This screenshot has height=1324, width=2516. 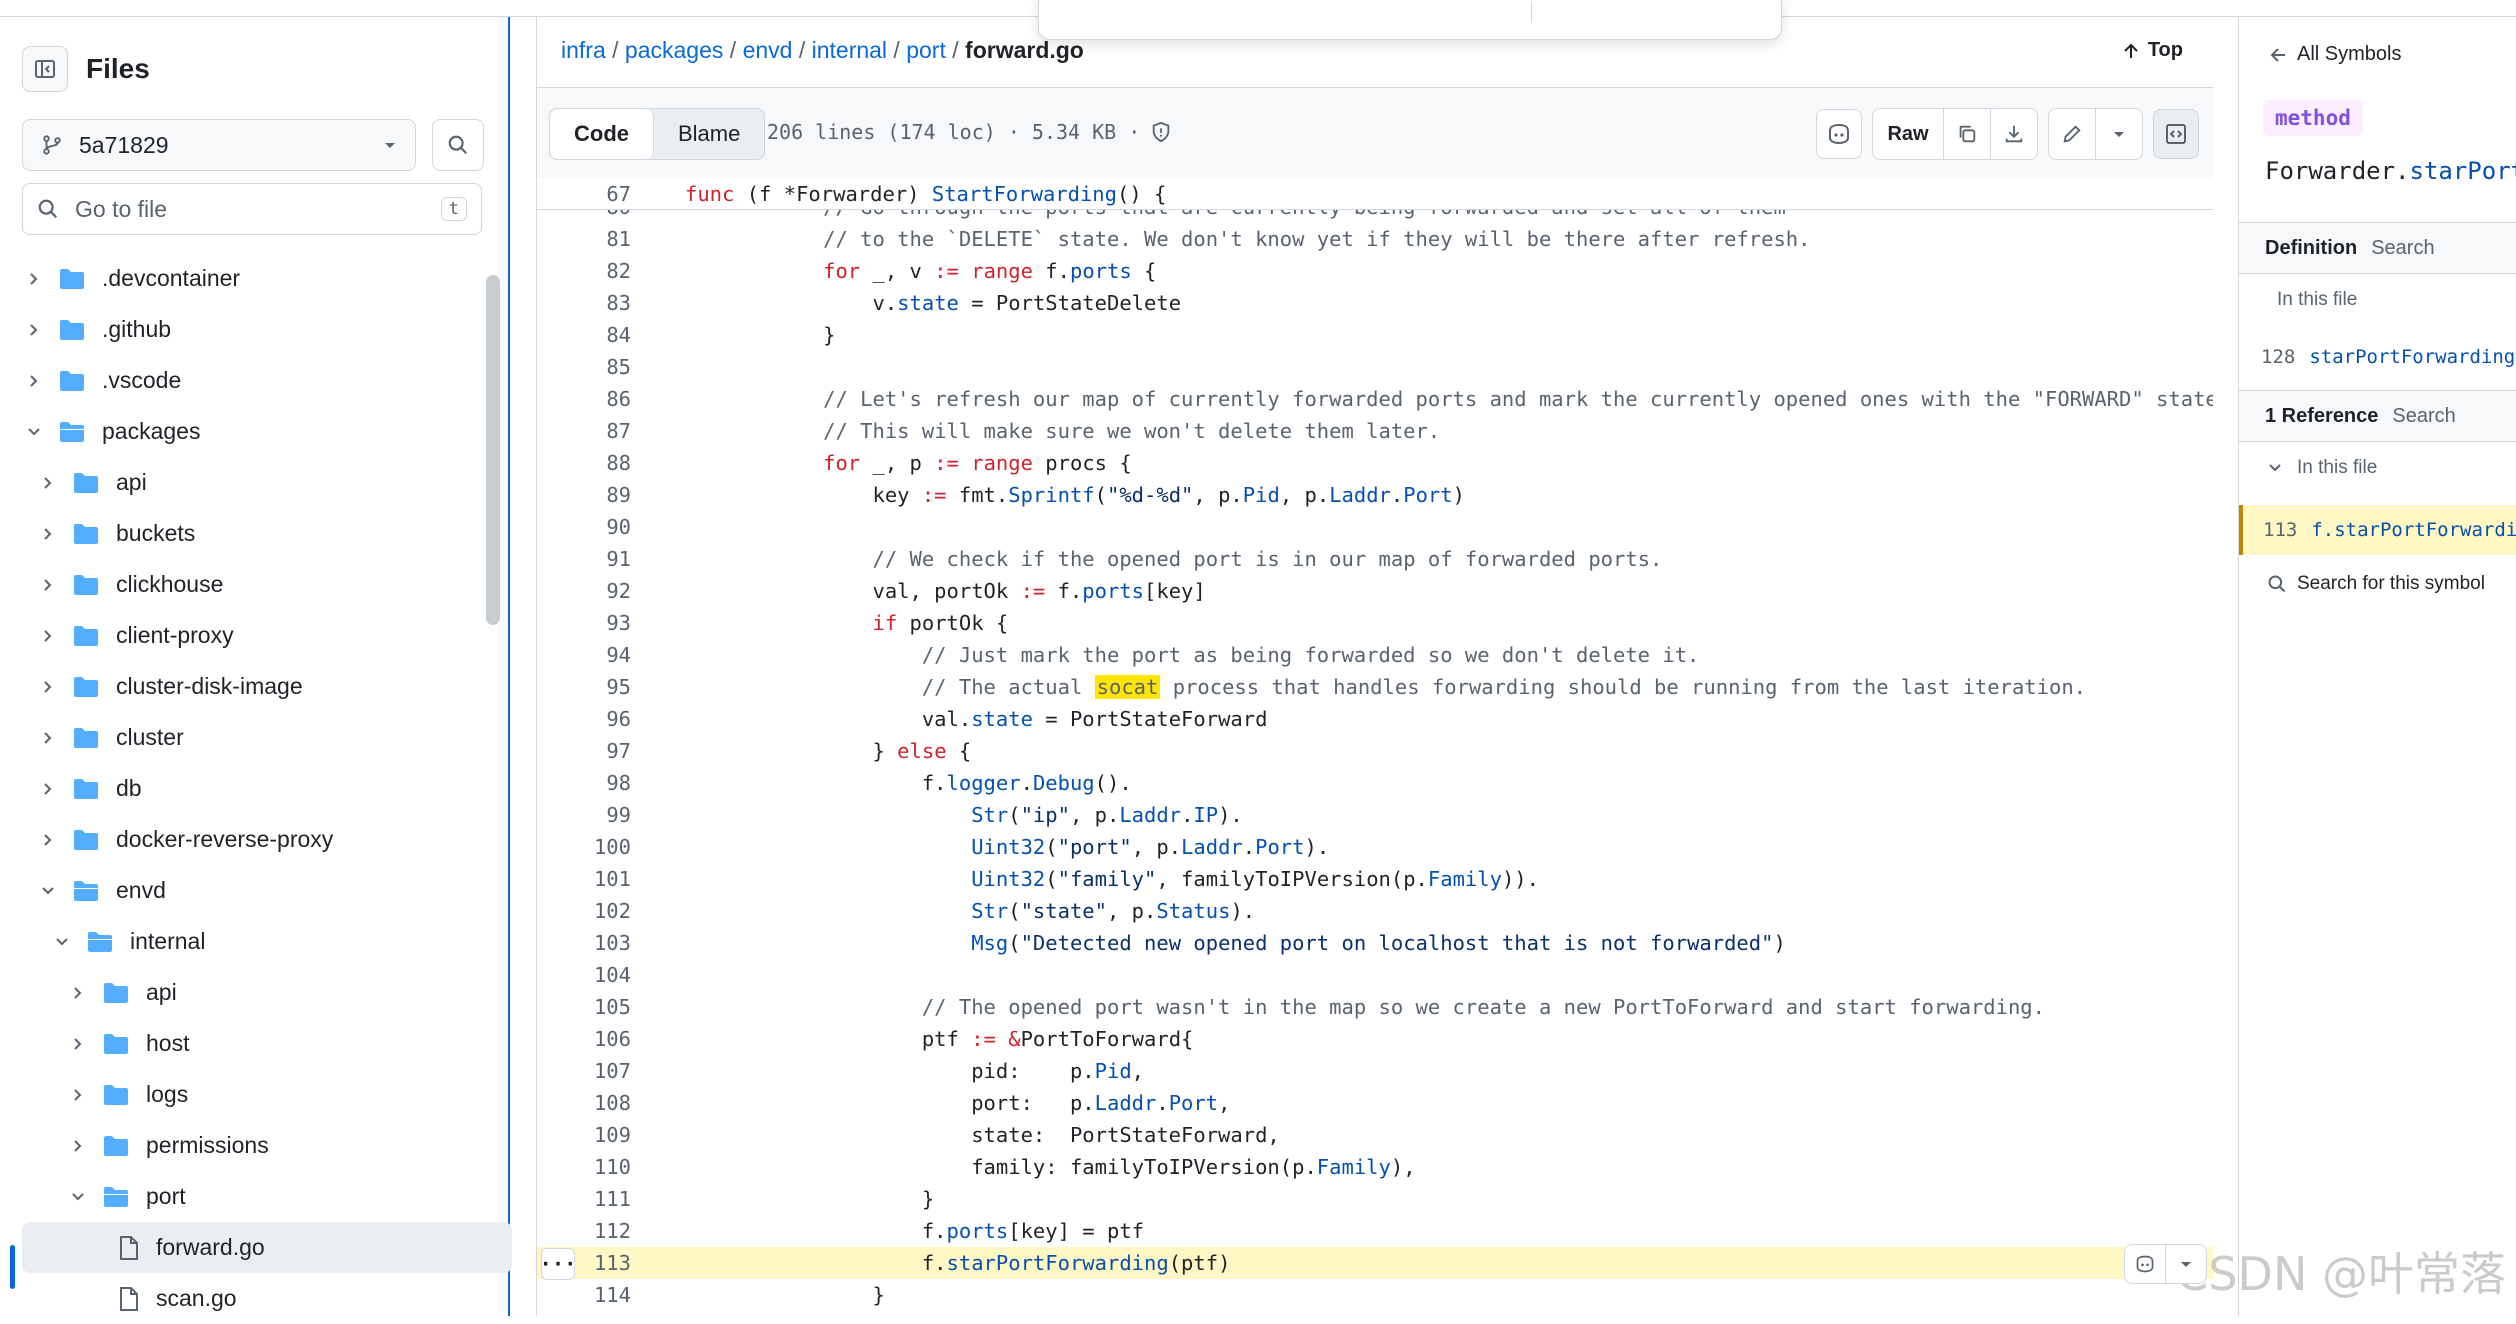 What do you see at coordinates (240, 329) in the screenshot?
I see `tree-folder-item: .github` at bounding box center [240, 329].